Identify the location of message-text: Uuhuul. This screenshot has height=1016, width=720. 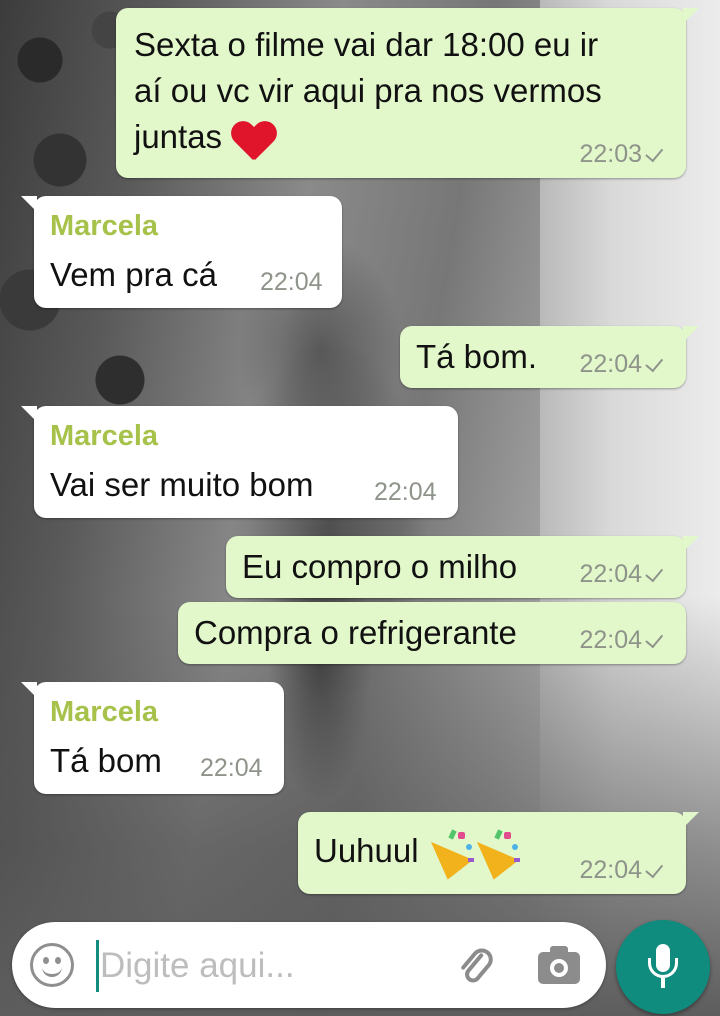
(417, 854).